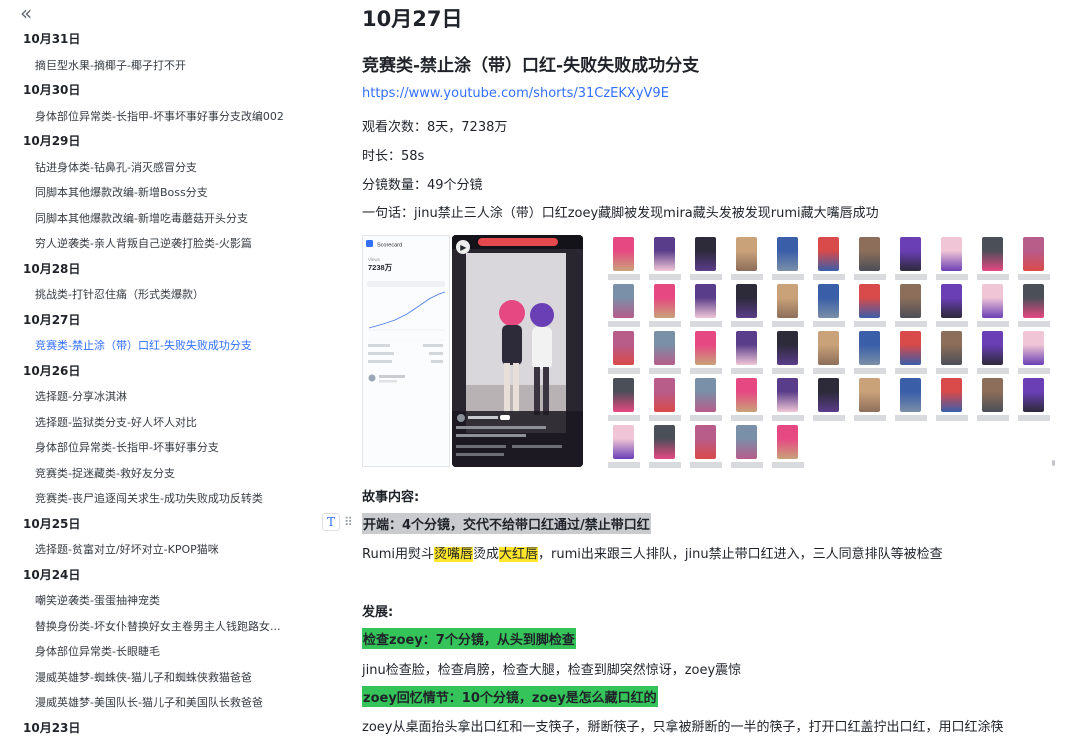 This screenshot has height=742, width=1080. Describe the element at coordinates (159, 142) in the screenshot. I see `outline-date-heading: 10月29日` at that location.